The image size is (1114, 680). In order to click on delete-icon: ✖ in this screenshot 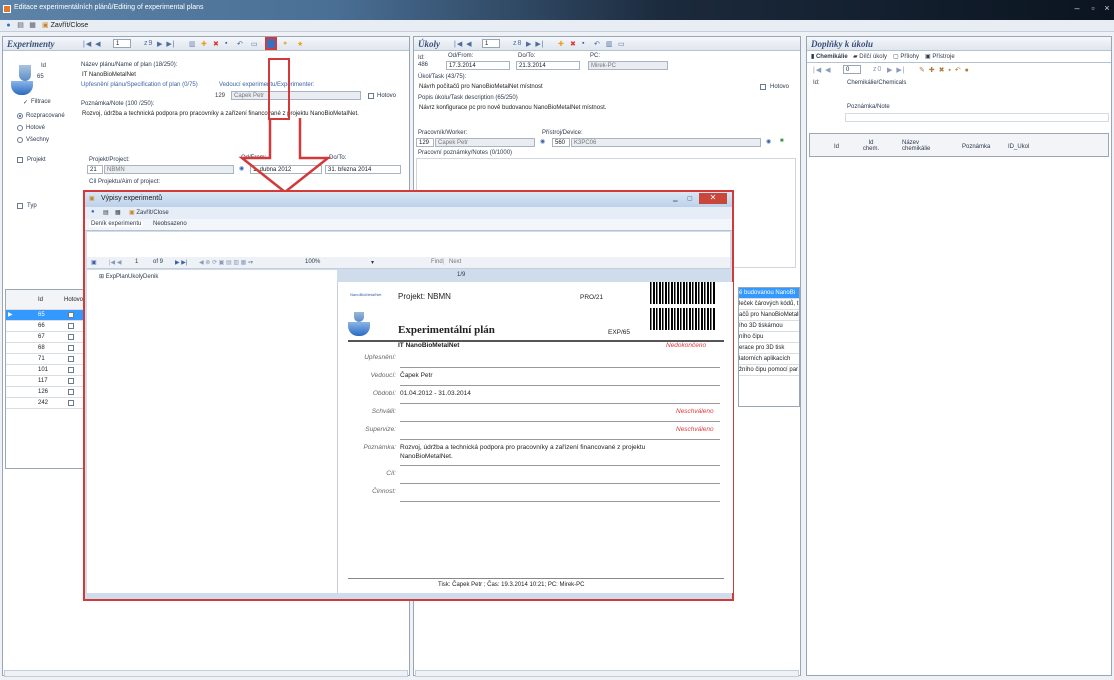, I will do `click(216, 44)`.